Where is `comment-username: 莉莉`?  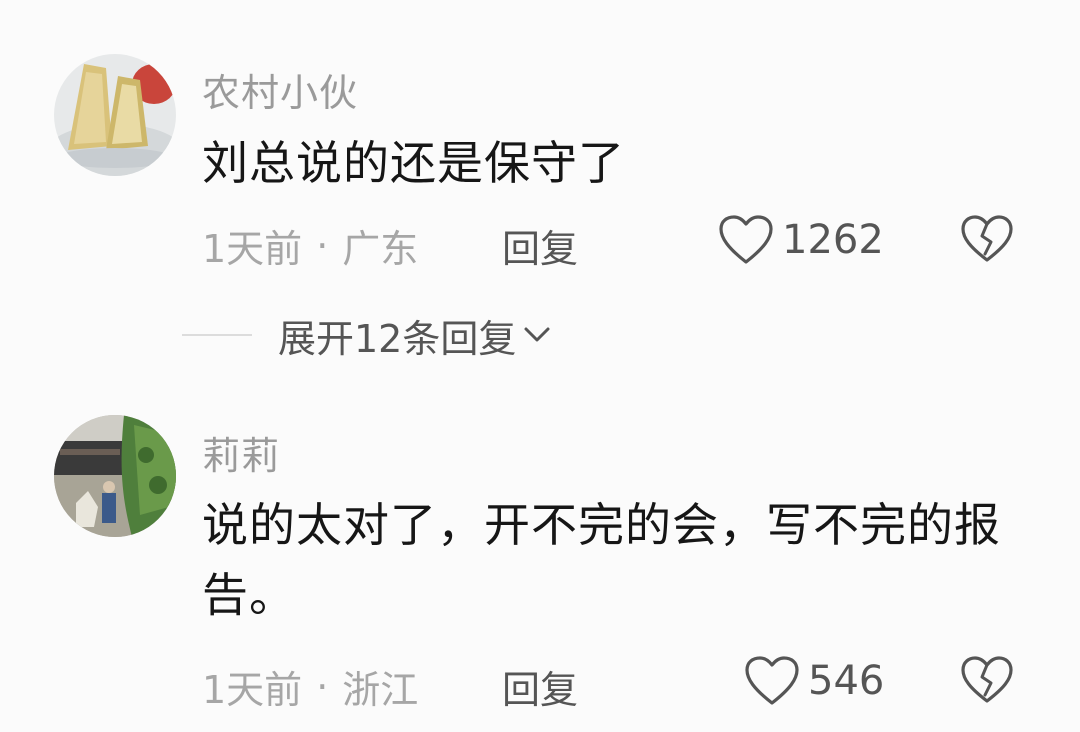 comment-username: 莉莉 is located at coordinates (241, 452).